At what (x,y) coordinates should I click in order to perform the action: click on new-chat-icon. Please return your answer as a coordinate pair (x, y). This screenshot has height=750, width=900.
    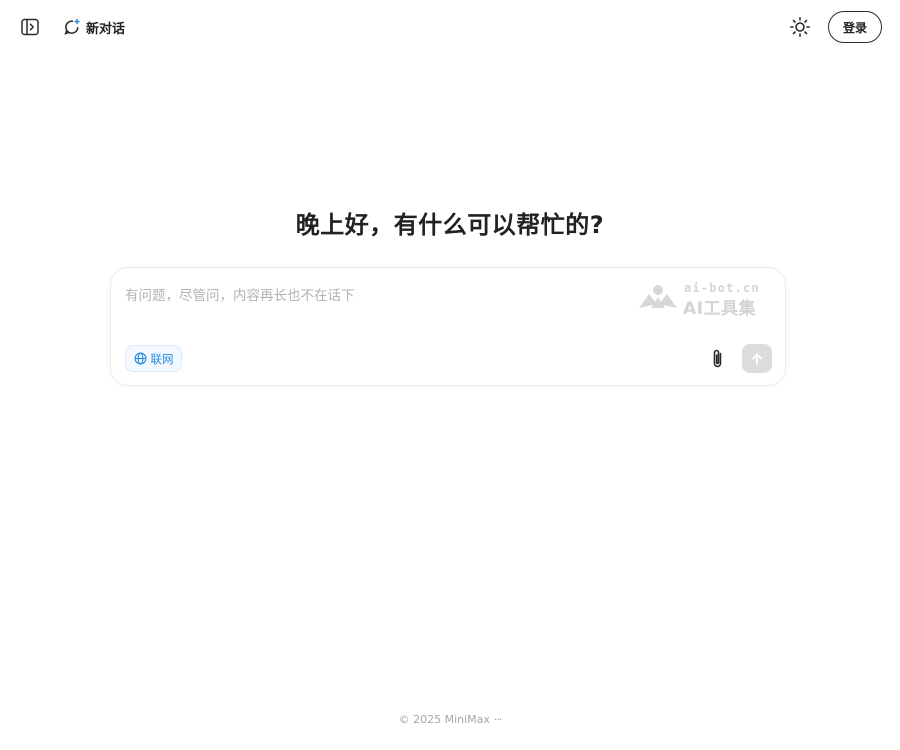
    Looking at the image, I should click on (72, 26).